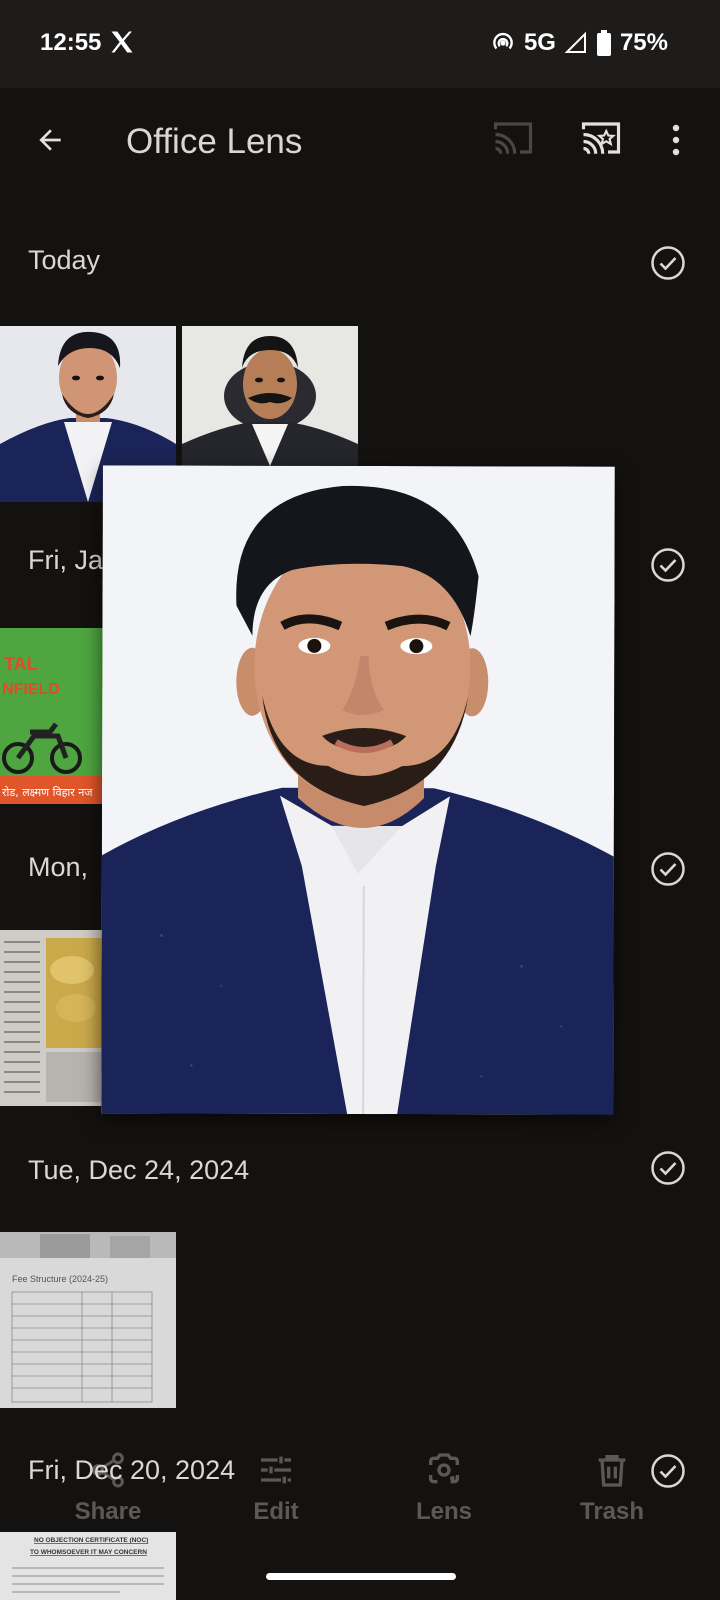 The width and height of the screenshot is (720, 1600). I want to click on gesture-nav-handle, so click(361, 1576).